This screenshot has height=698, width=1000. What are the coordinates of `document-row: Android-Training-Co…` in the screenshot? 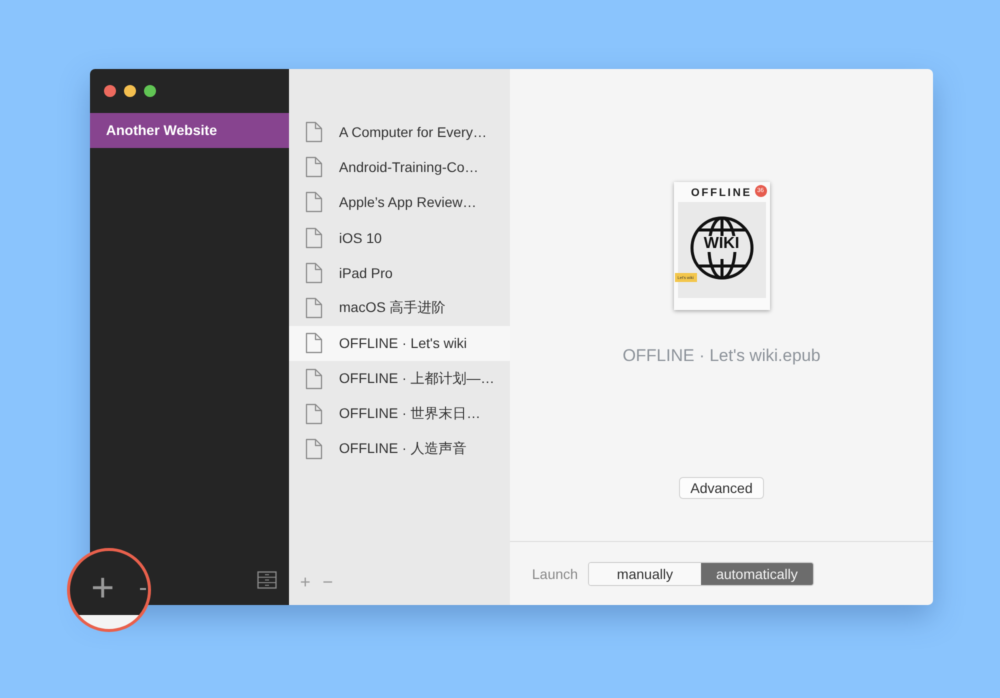 It's located at (399, 167).